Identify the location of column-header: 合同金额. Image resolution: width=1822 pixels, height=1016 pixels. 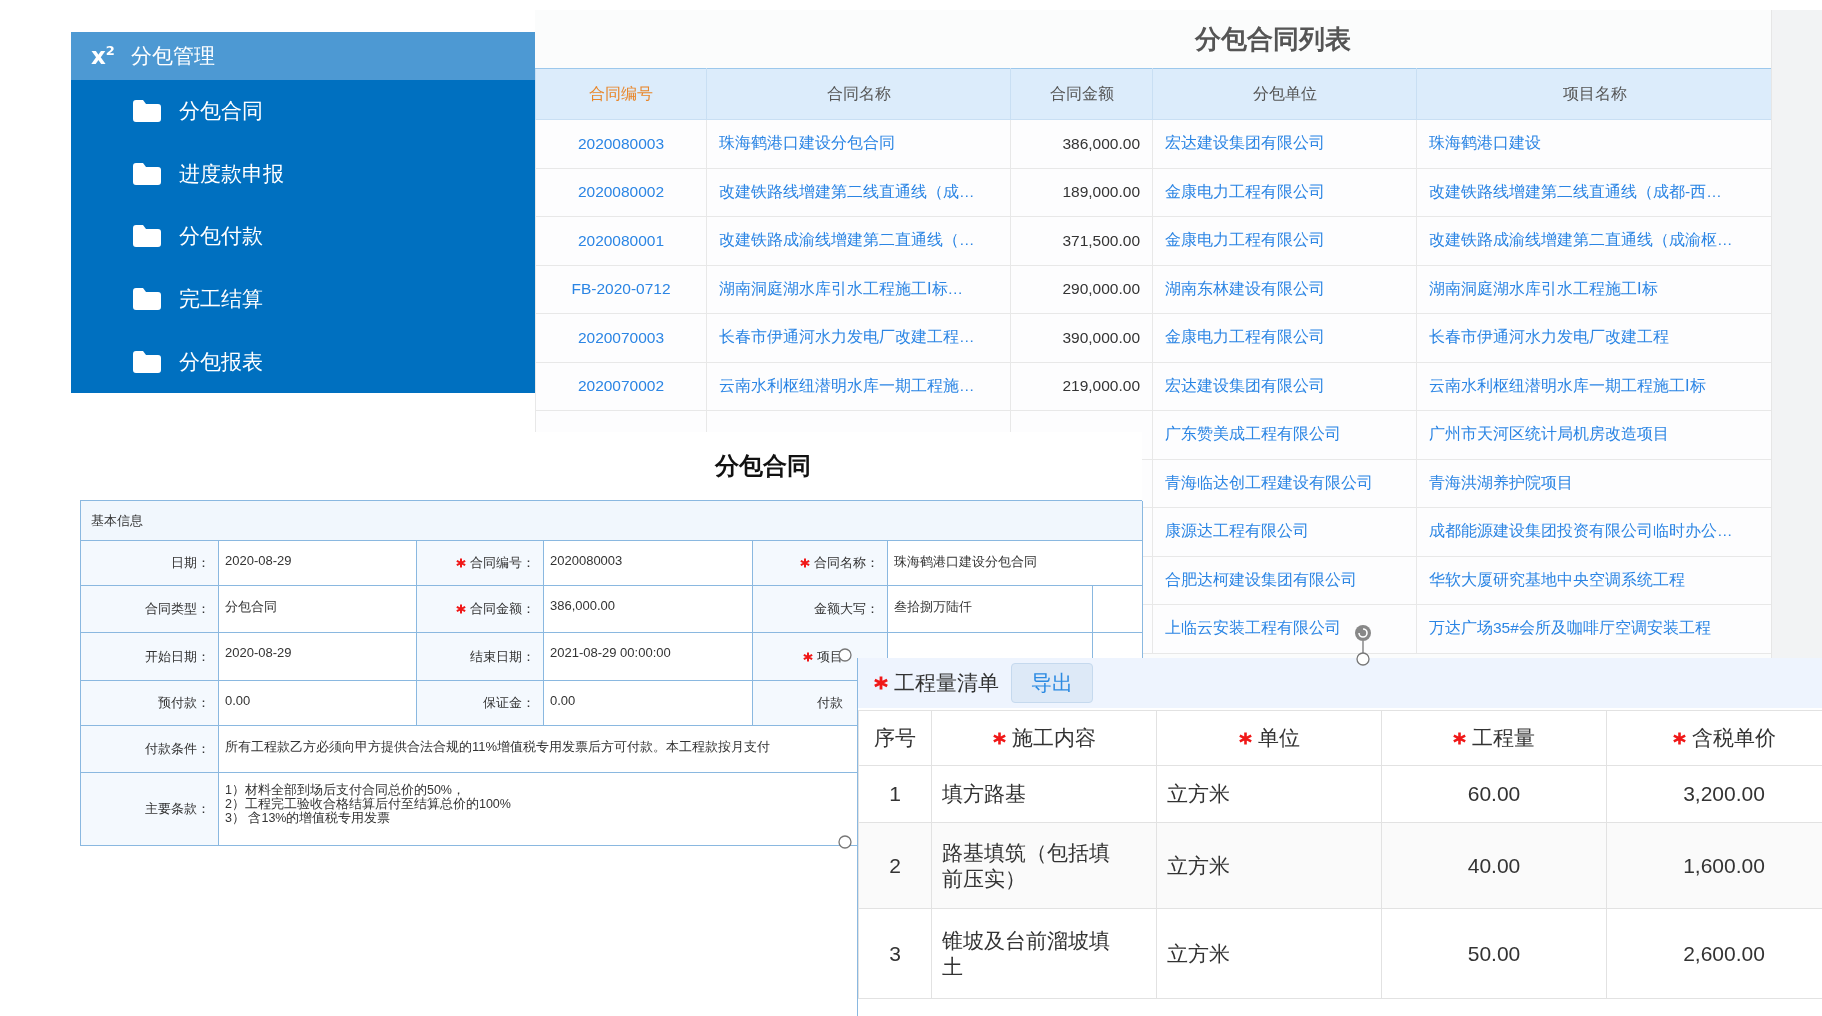
(1081, 94).